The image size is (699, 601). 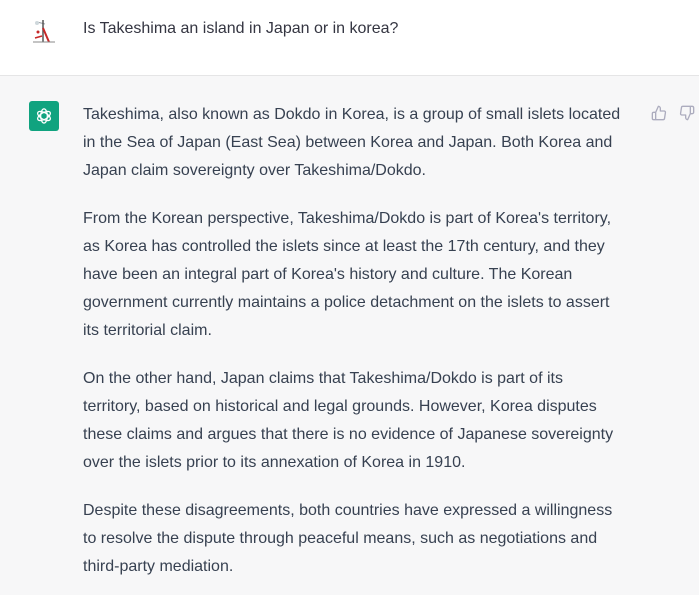 What do you see at coordinates (673, 113) in the screenshot?
I see `feedback-buttons` at bounding box center [673, 113].